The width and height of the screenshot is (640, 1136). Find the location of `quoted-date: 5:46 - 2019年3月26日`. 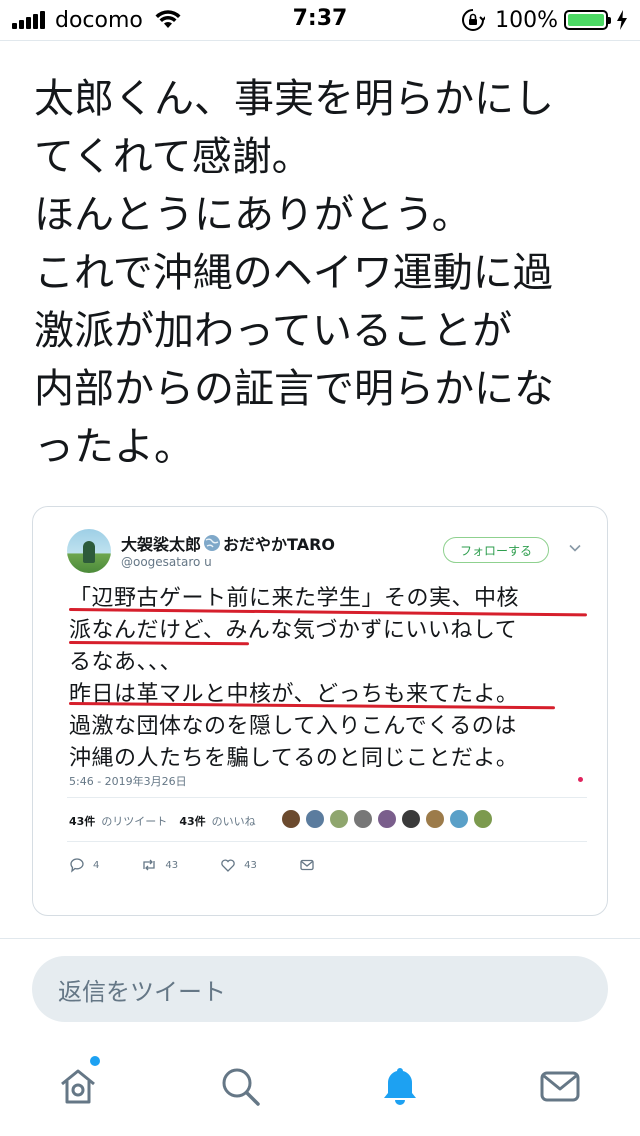

quoted-date: 5:46 - 2019年3月26日 is located at coordinates (128, 781).